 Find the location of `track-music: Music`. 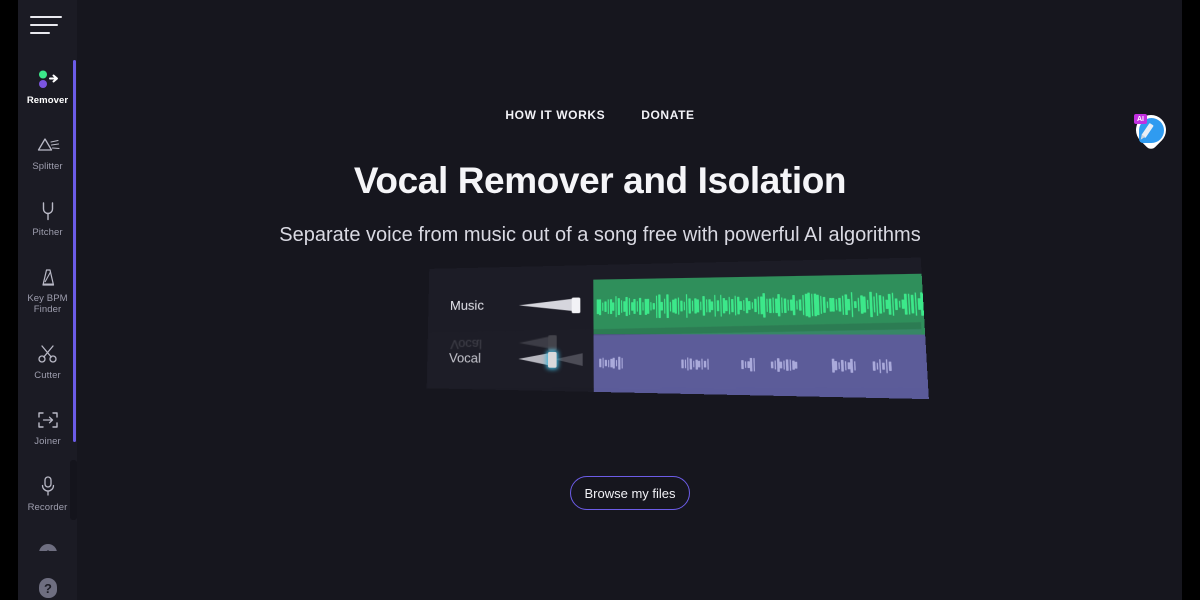

track-music: Music is located at coordinates (677, 304).